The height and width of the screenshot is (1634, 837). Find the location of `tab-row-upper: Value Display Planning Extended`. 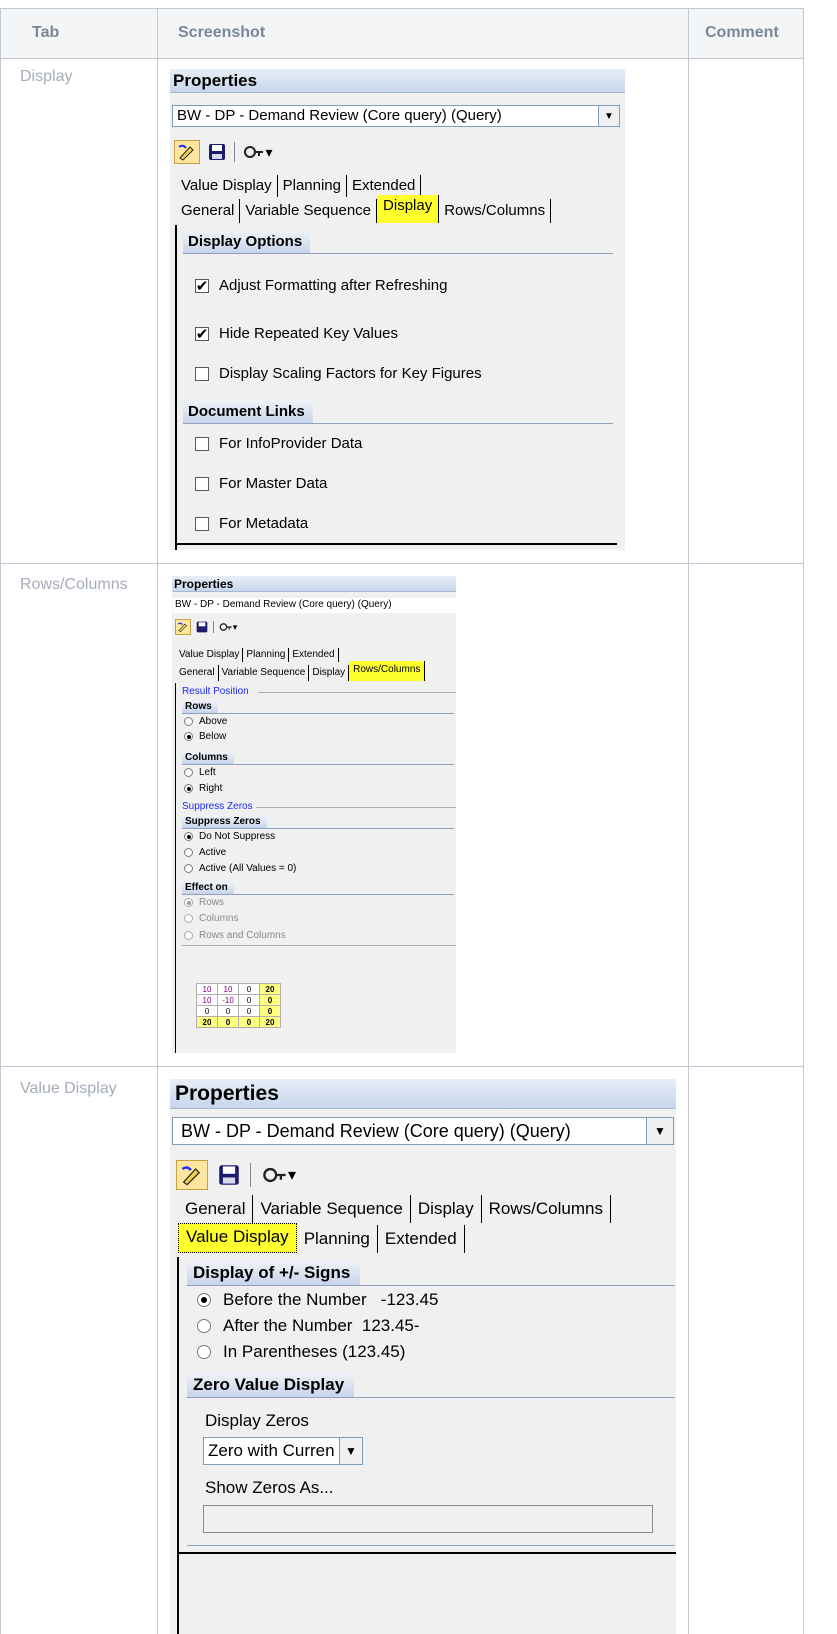

tab-row-upper: Value Display Planning Extended is located at coordinates (299, 186).